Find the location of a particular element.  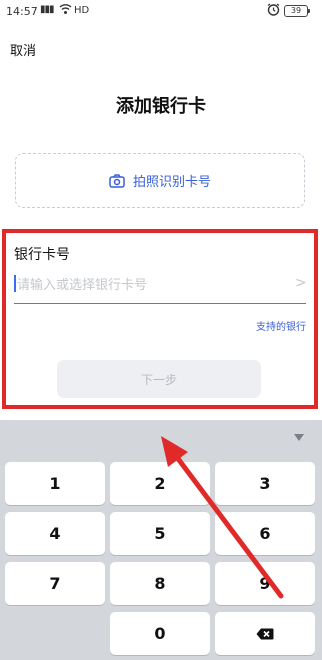

camera-icon is located at coordinates (117, 180).